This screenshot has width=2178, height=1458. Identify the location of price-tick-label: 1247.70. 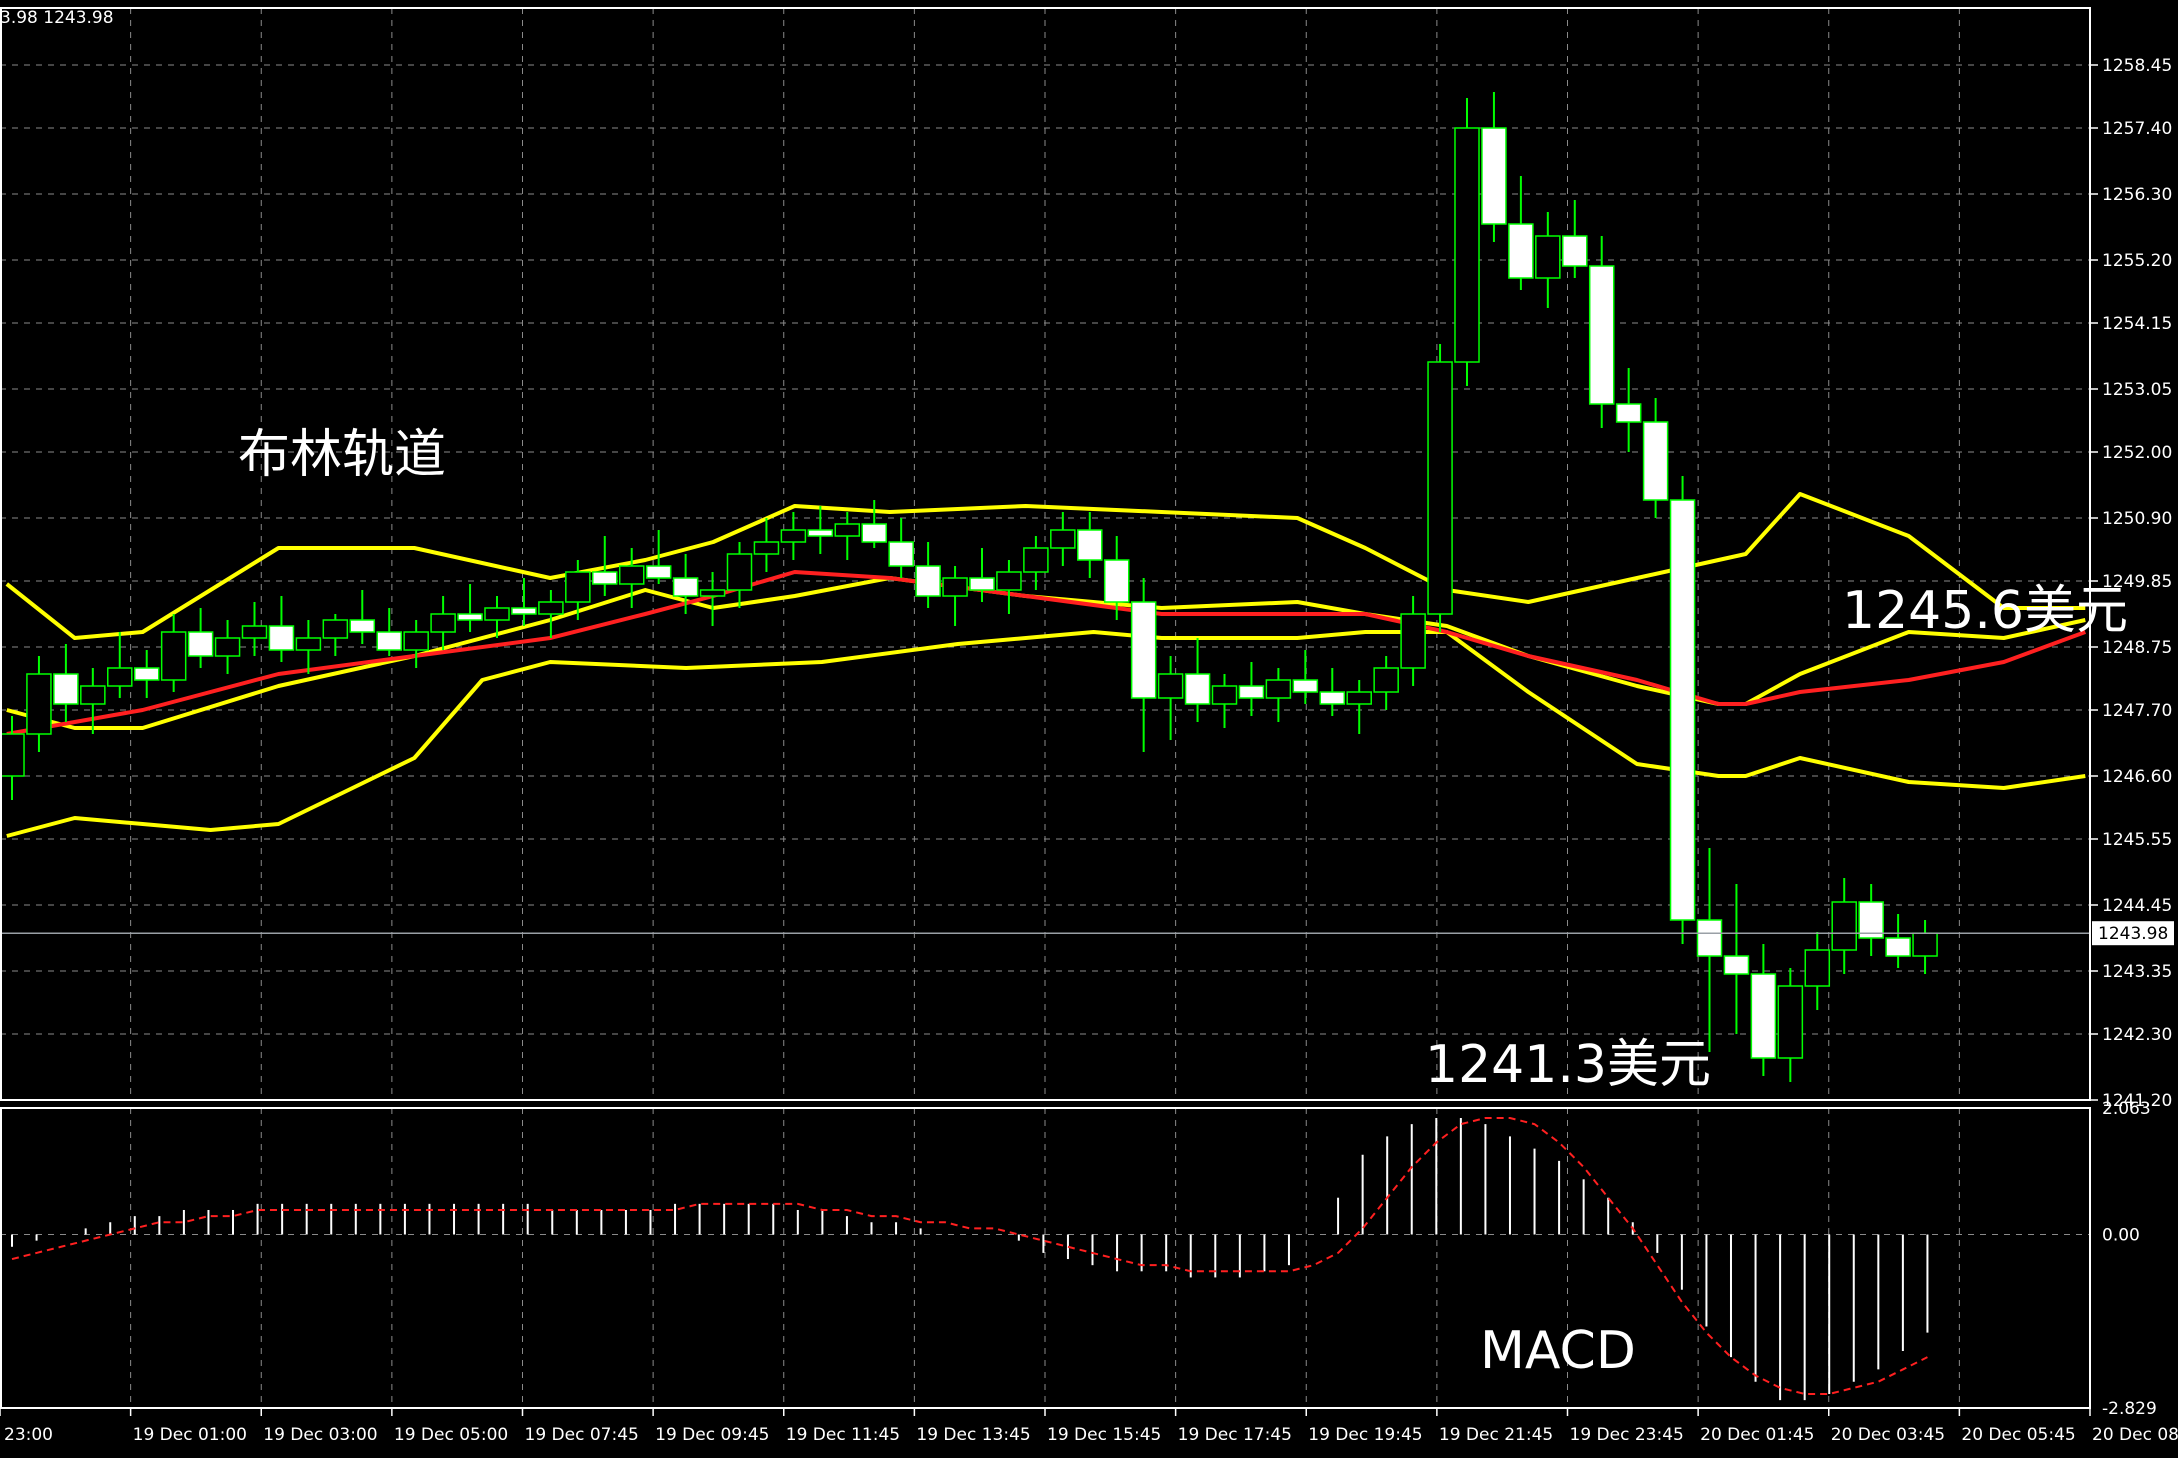
(2137, 711).